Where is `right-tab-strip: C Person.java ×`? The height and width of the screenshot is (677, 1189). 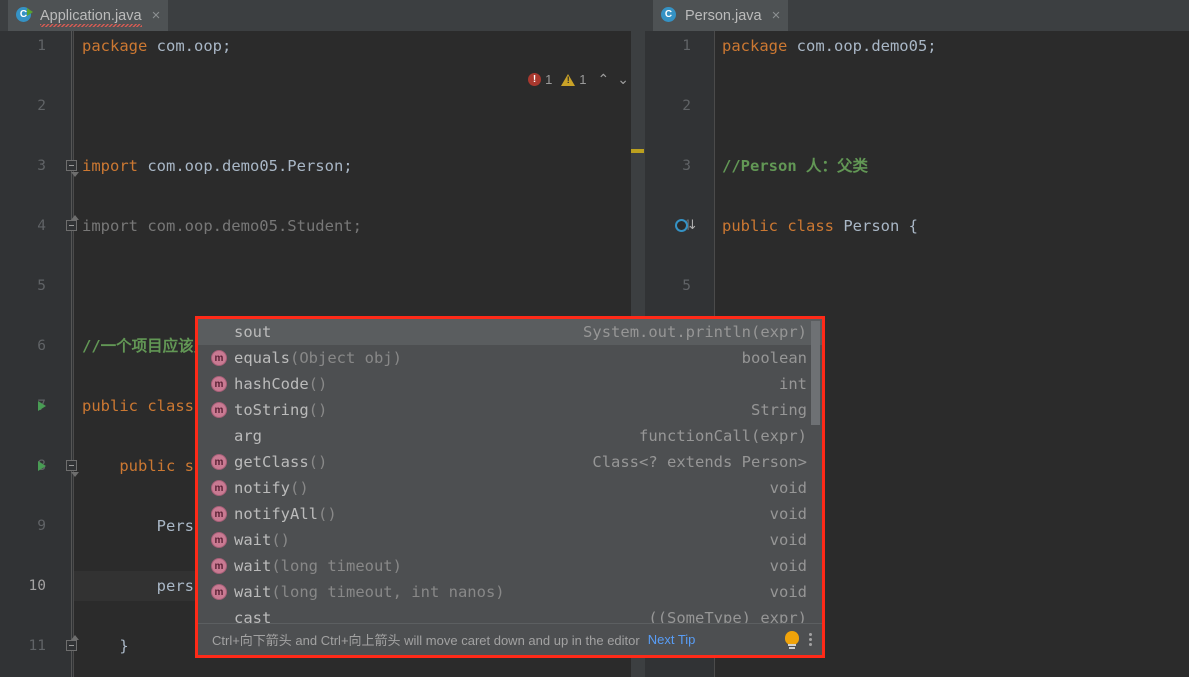 right-tab-strip: C Person.java × is located at coordinates (917, 17).